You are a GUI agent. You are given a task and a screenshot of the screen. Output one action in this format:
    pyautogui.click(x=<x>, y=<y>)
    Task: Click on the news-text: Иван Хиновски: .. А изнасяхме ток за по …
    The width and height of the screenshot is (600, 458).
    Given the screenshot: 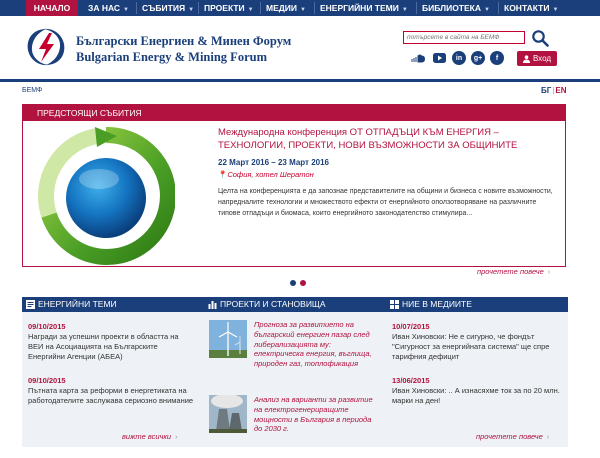 What is the action you would take?
    pyautogui.click(x=476, y=396)
    